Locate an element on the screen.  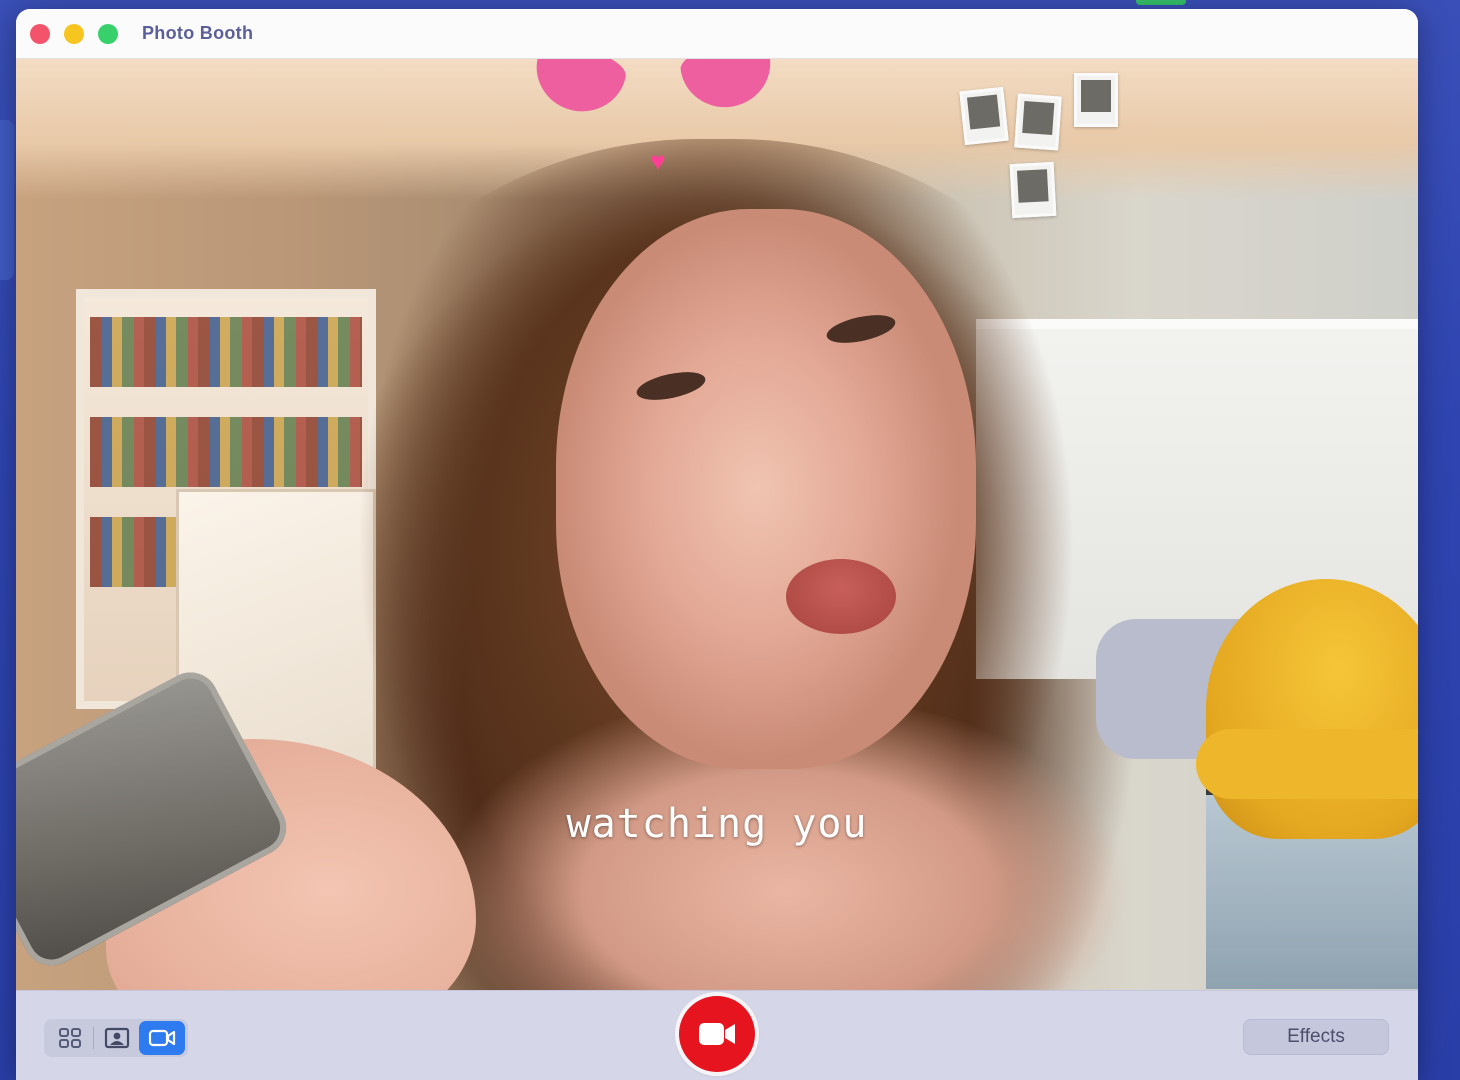
record-button is located at coordinates (717, 1034).